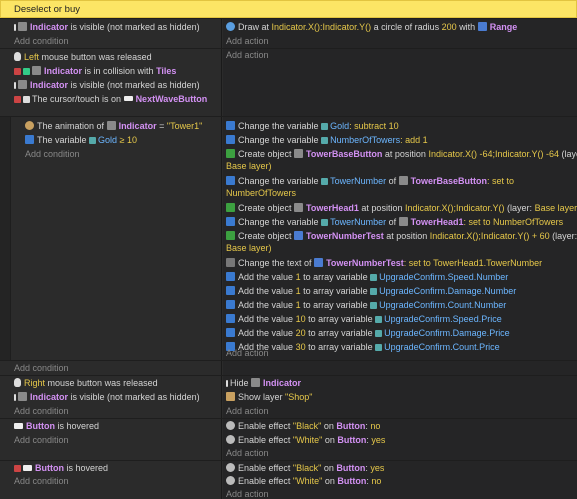 This screenshot has height=499, width=577. Describe the element at coordinates (288, 9) in the screenshot. I see `group-header: Deselect or buy` at that location.